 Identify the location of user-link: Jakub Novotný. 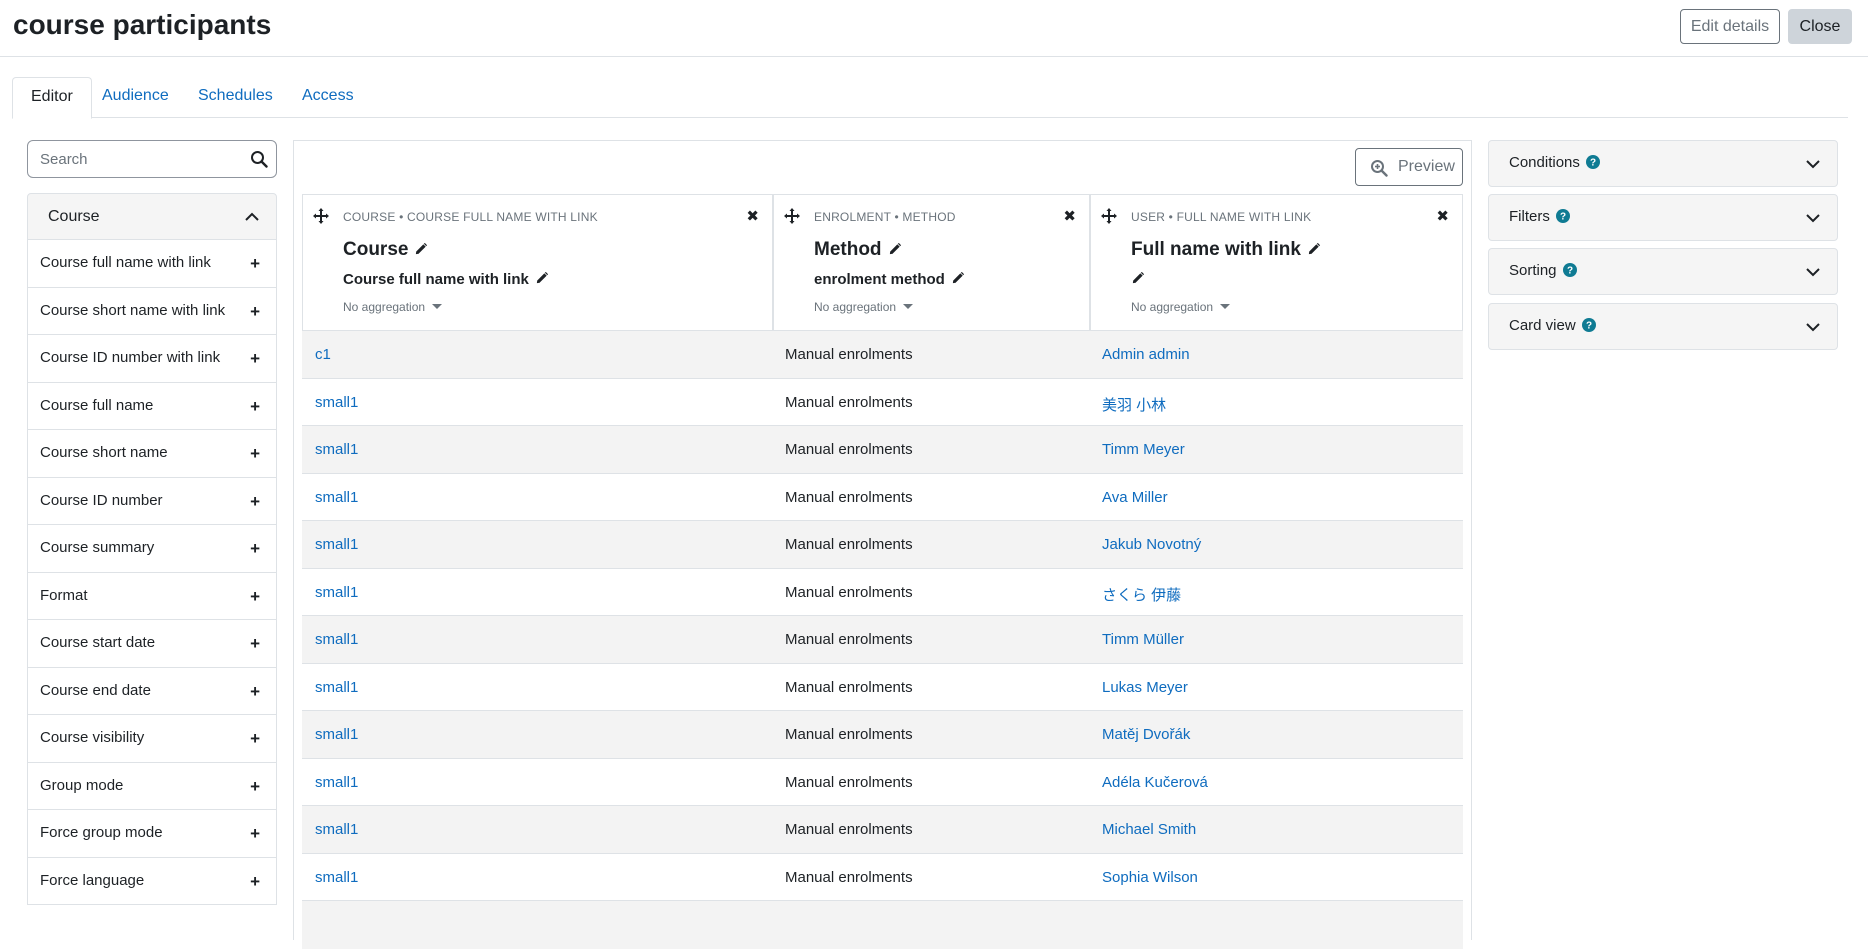
(1151, 544).